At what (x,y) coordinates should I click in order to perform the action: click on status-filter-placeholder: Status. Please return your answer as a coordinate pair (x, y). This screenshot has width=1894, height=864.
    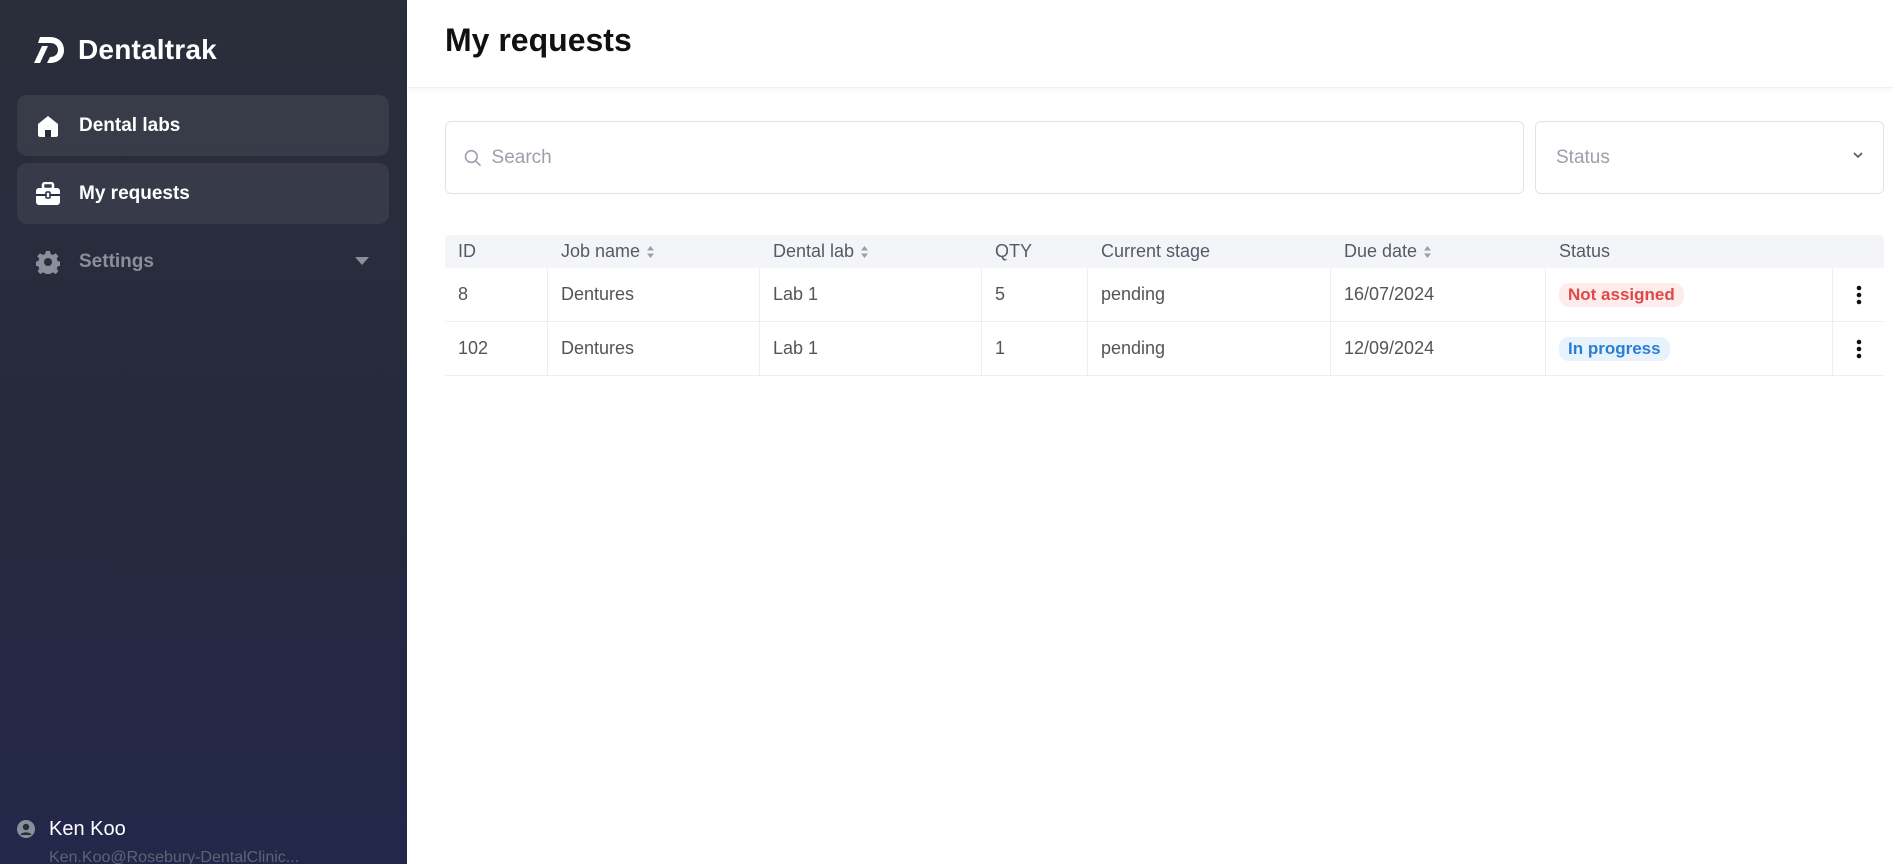
    Looking at the image, I should click on (1583, 157).